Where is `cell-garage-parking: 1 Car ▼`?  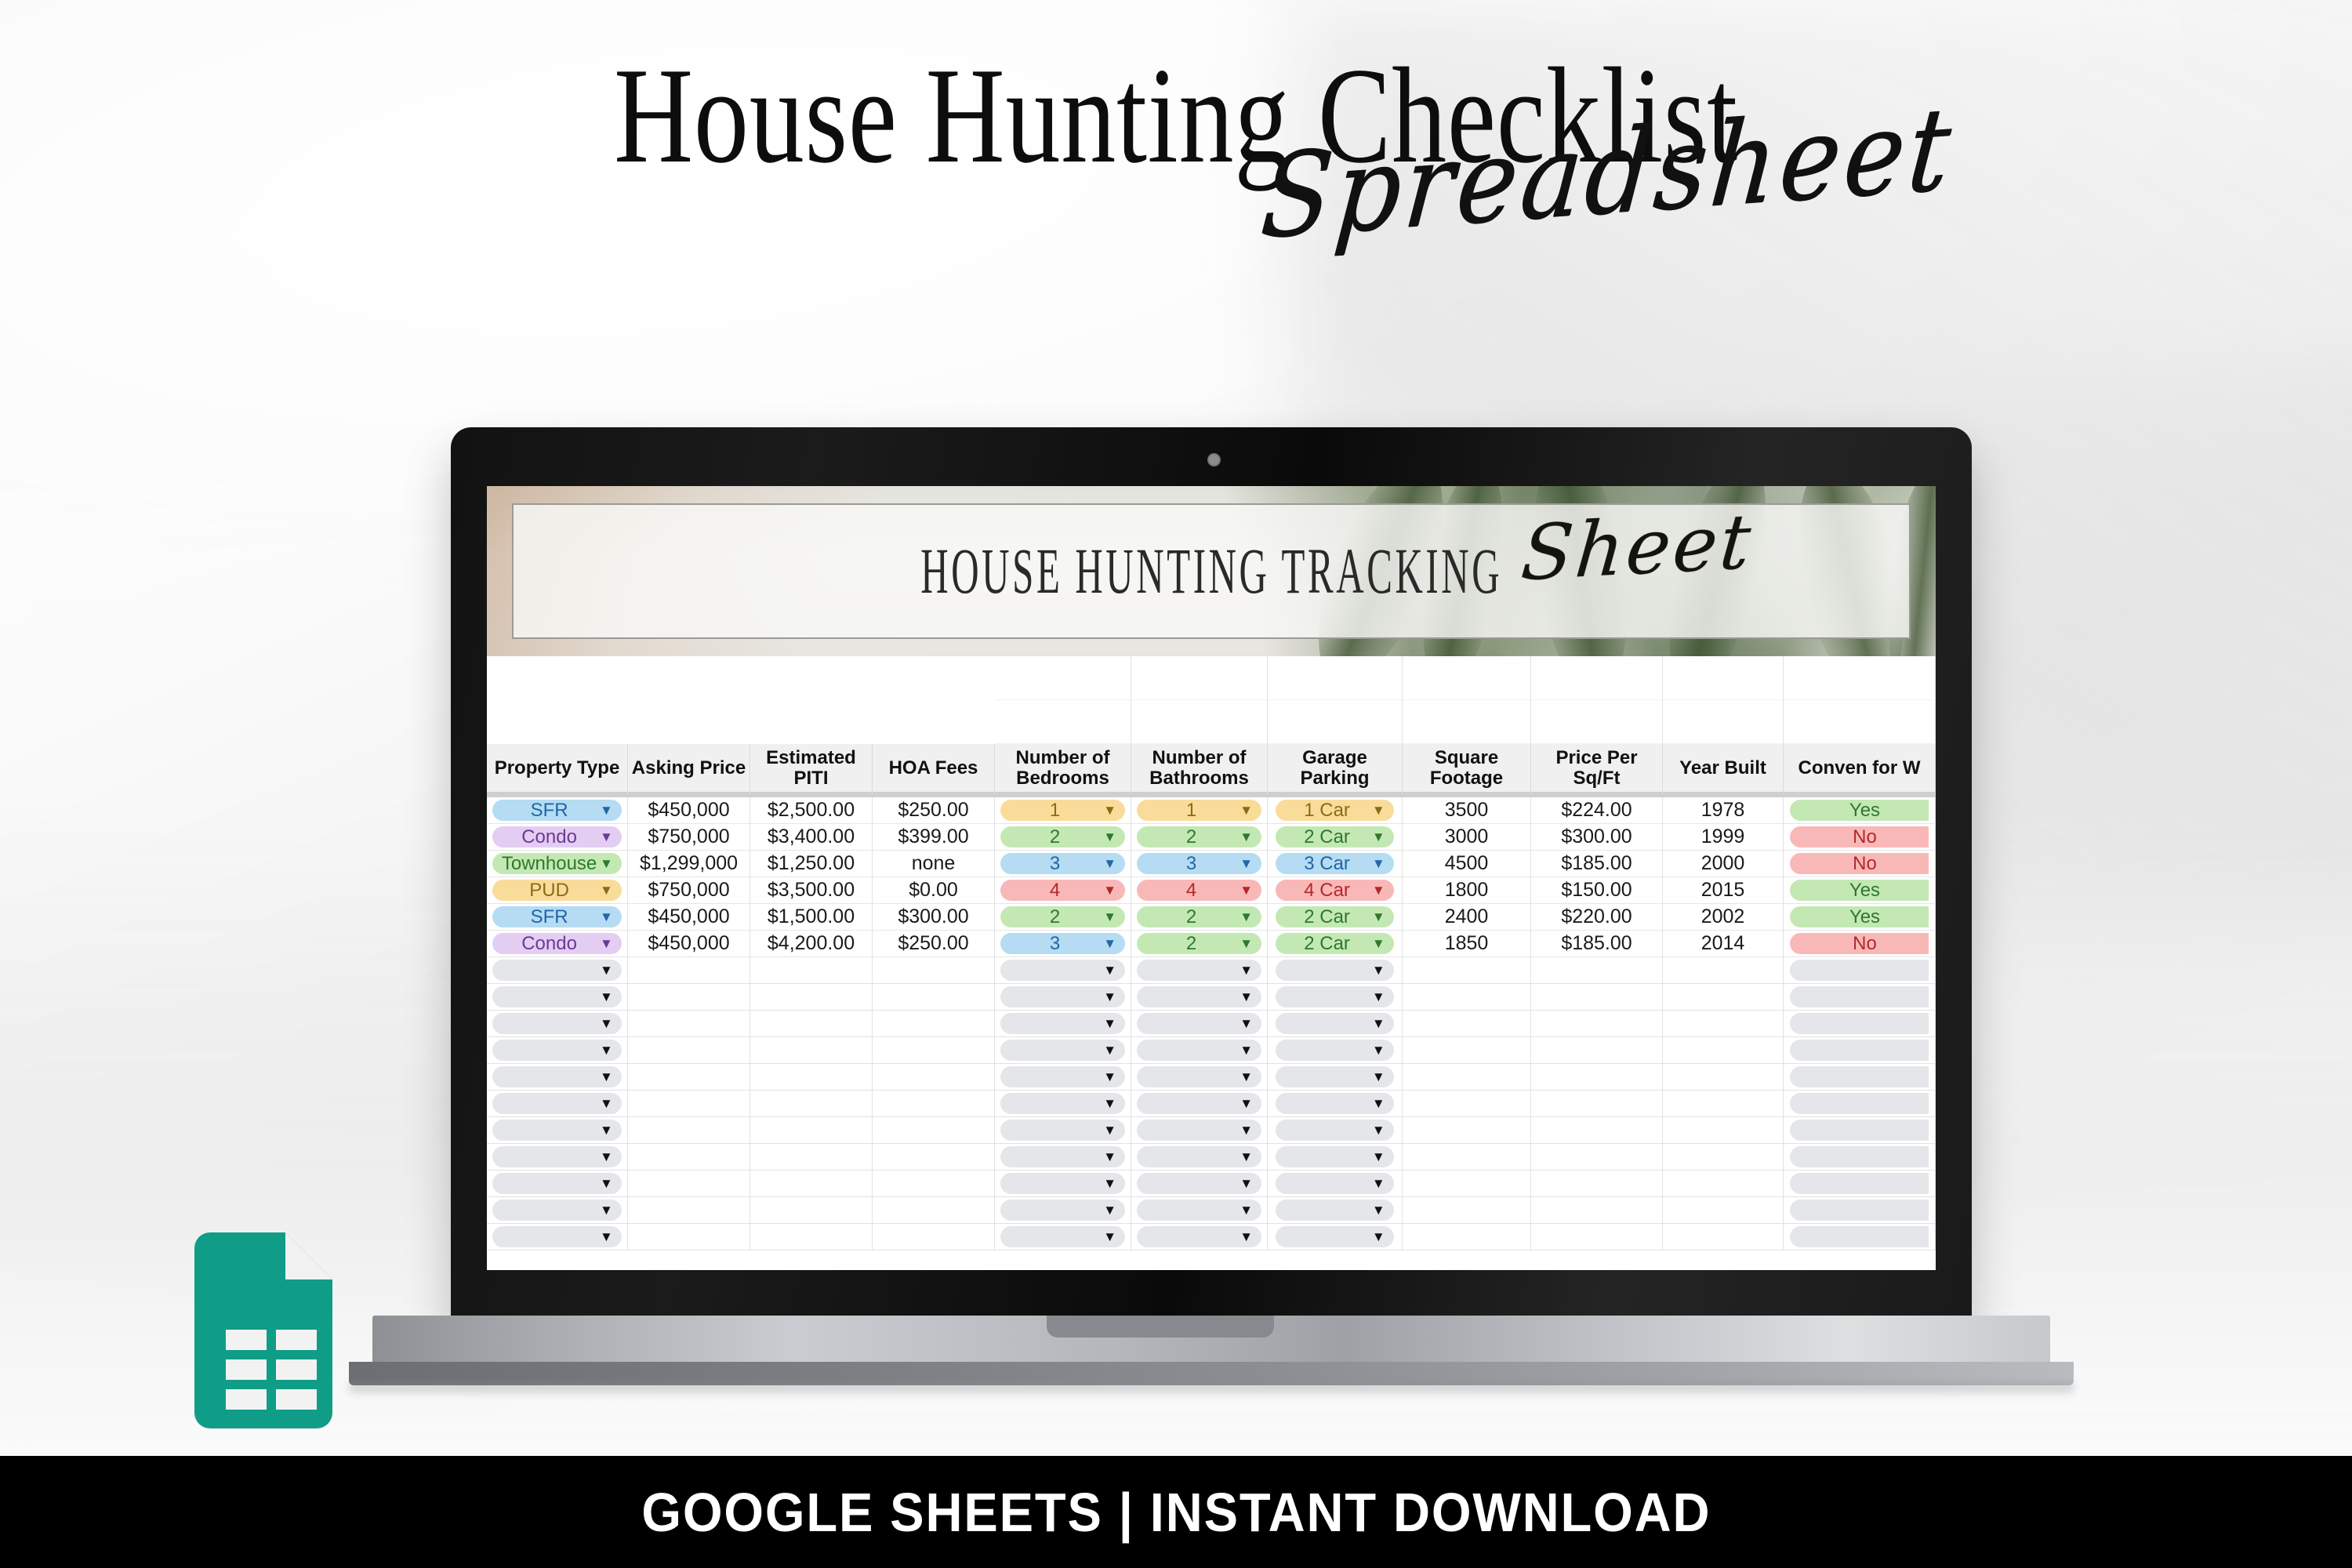 cell-garage-parking: 1 Car ▼ is located at coordinates (1335, 810).